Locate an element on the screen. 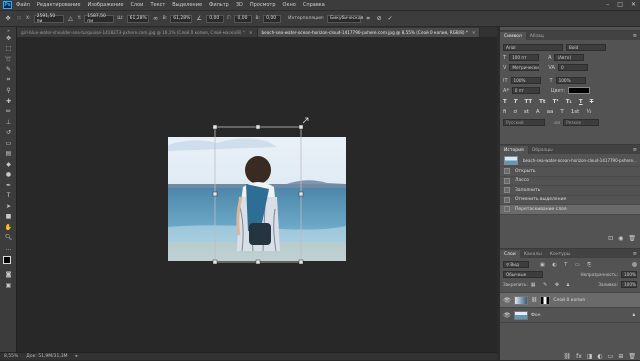 The width and height of the screenshot is (640, 361). small-caps-icon: Tt is located at coordinates (542, 102).